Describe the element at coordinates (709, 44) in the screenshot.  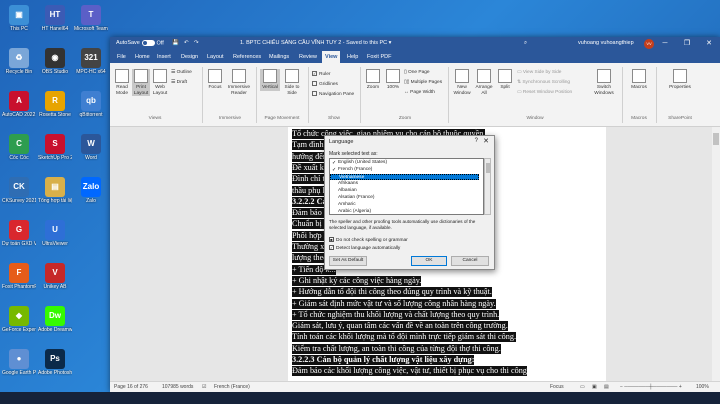
I see `close-icon: ✕` at that location.